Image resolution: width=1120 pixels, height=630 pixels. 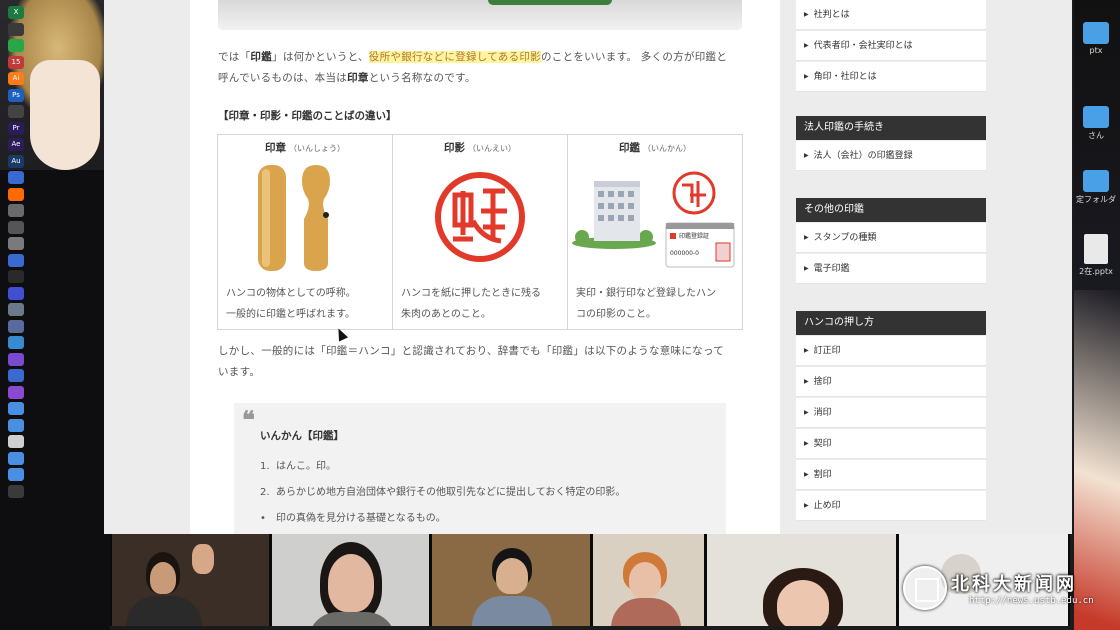 I want to click on university-seal-icon, so click(x=925, y=588).